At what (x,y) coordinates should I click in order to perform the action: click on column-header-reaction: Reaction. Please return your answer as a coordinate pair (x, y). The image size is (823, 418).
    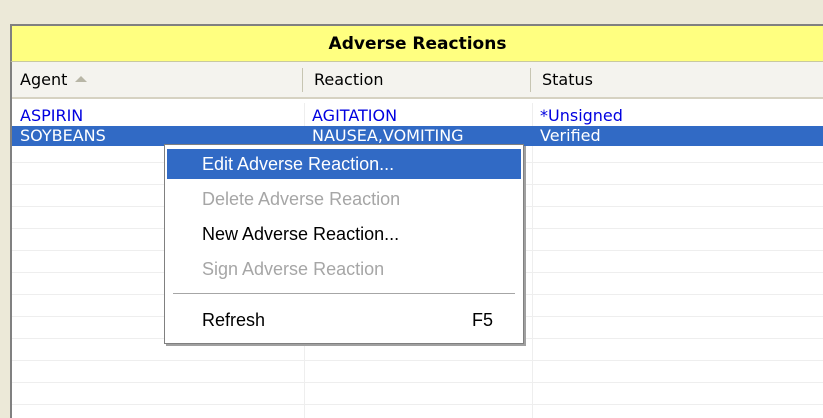
    Looking at the image, I should click on (418, 79).